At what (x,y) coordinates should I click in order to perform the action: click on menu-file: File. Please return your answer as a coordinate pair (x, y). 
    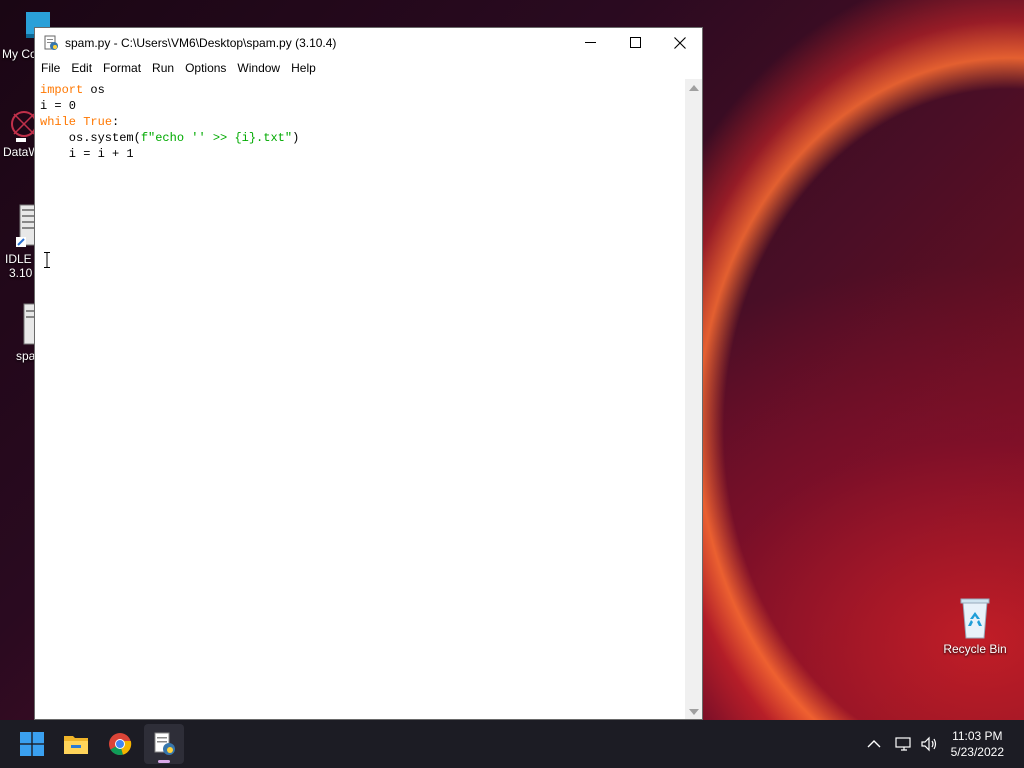
    Looking at the image, I should click on (50, 68).